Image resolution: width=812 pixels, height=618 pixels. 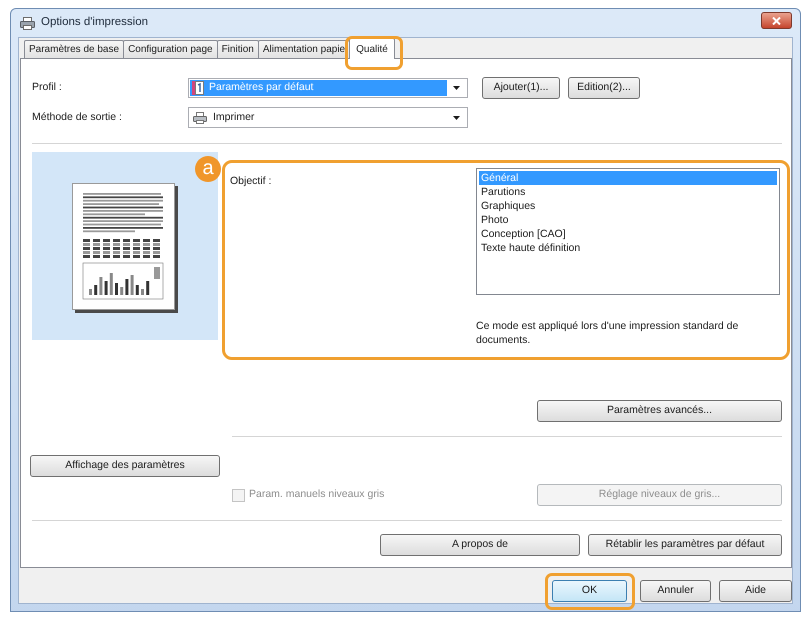 I want to click on tab: Alimentation papie, so click(x=304, y=49).